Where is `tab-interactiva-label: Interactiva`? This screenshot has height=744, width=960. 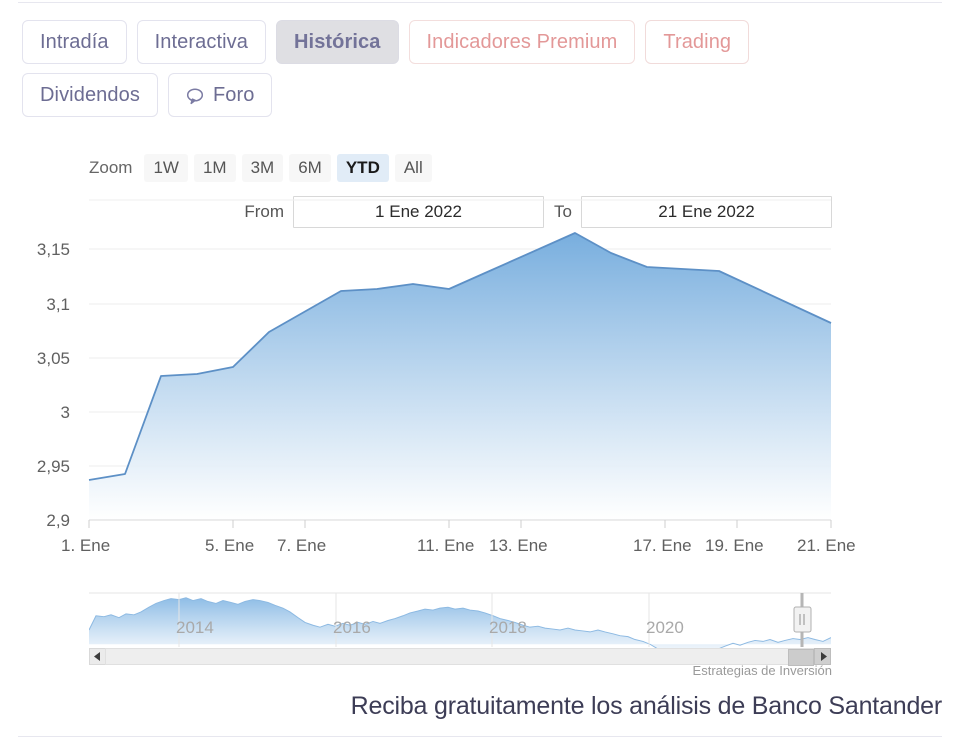
tab-interactiva-label: Interactiva is located at coordinates (201, 41).